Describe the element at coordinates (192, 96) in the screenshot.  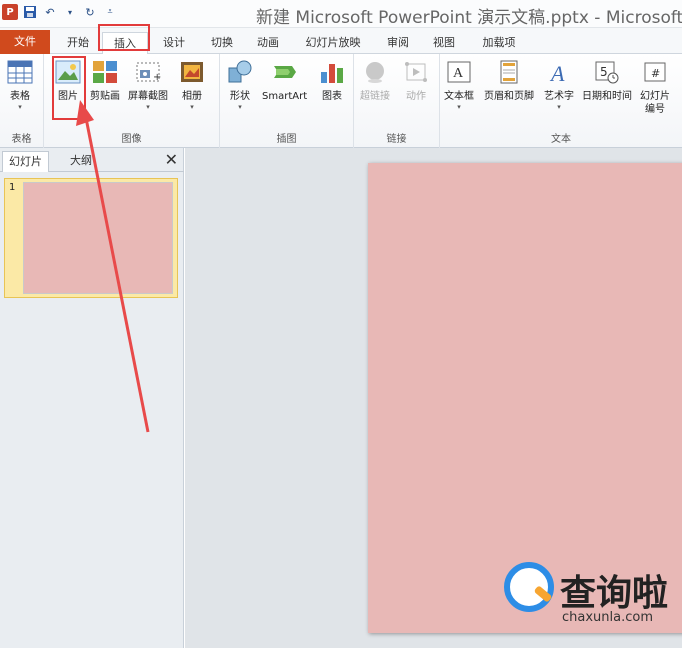
I see `photo-album-label: 相册` at that location.